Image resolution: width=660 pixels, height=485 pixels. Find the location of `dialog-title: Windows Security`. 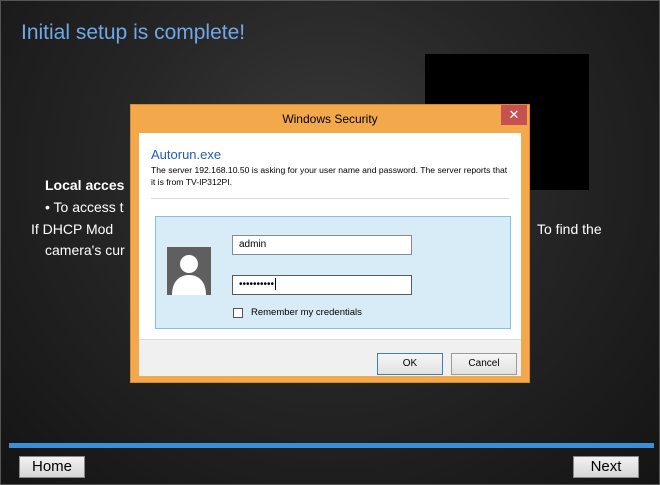

dialog-title: Windows Security is located at coordinates (330, 119).